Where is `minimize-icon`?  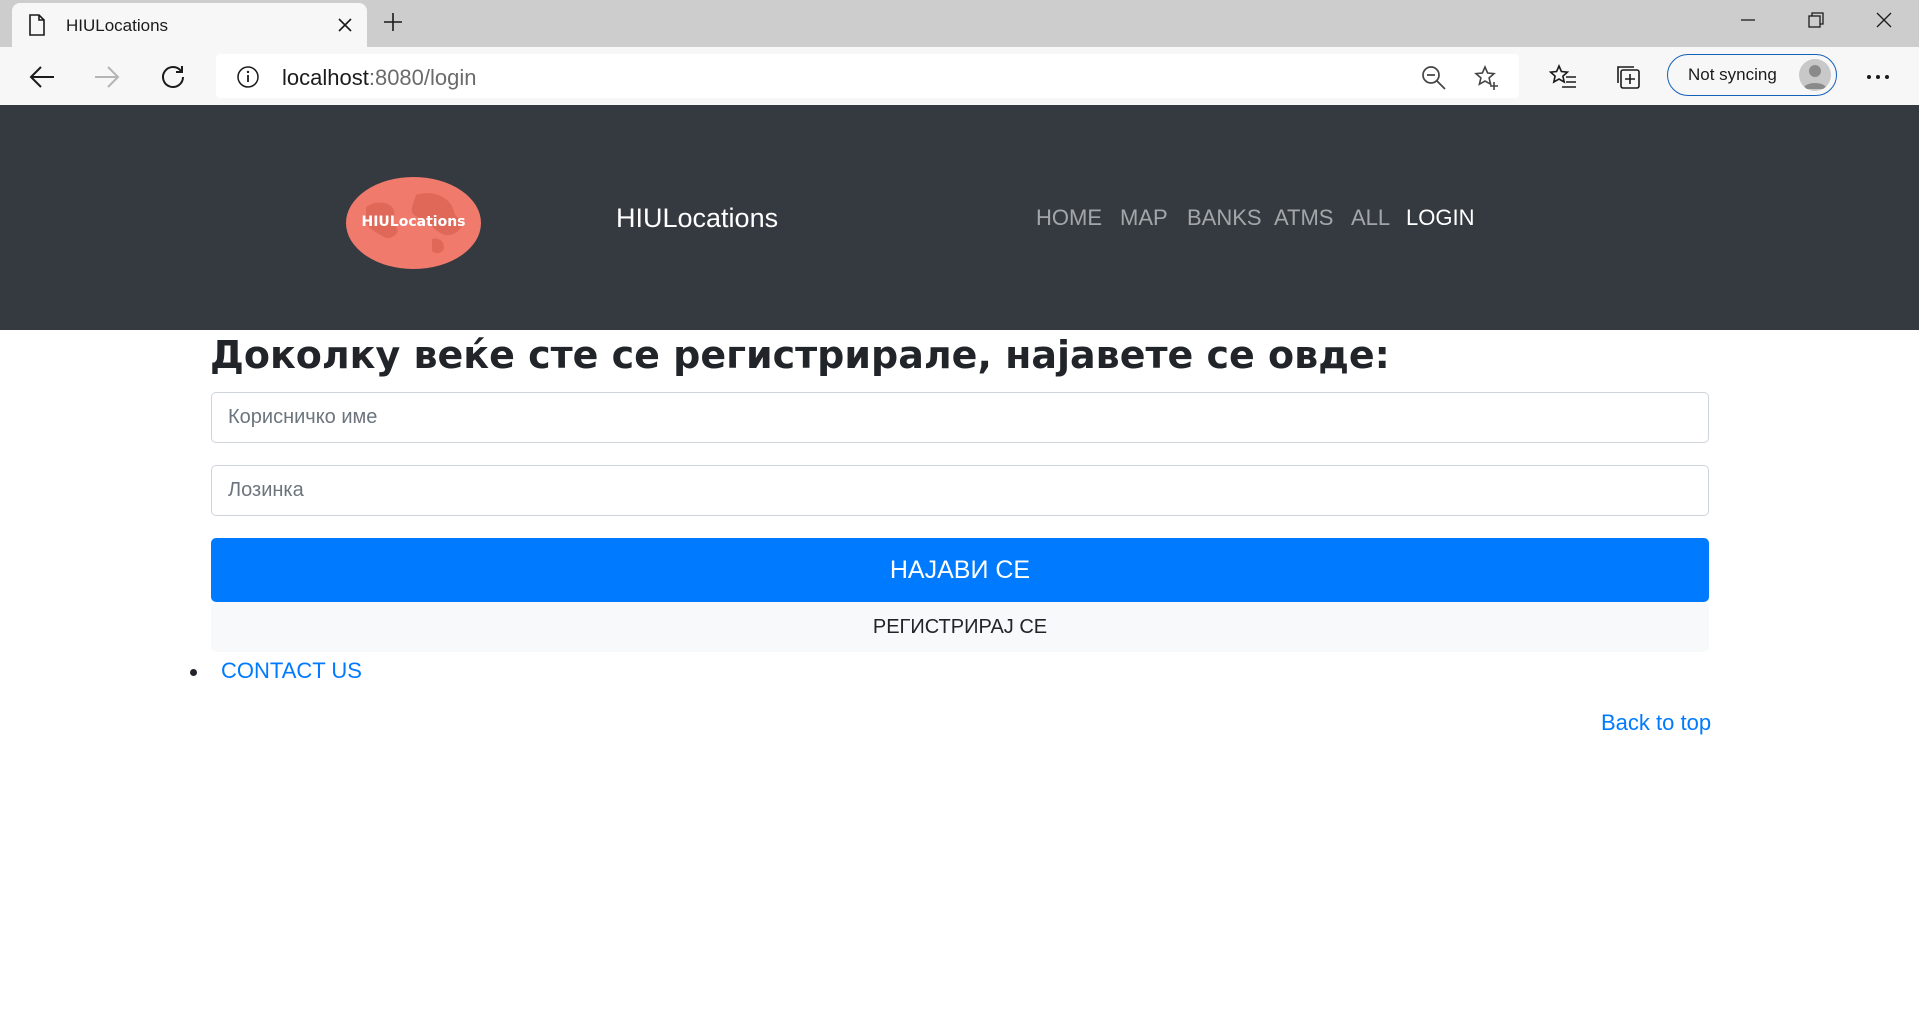
minimize-icon is located at coordinates (1748, 22).